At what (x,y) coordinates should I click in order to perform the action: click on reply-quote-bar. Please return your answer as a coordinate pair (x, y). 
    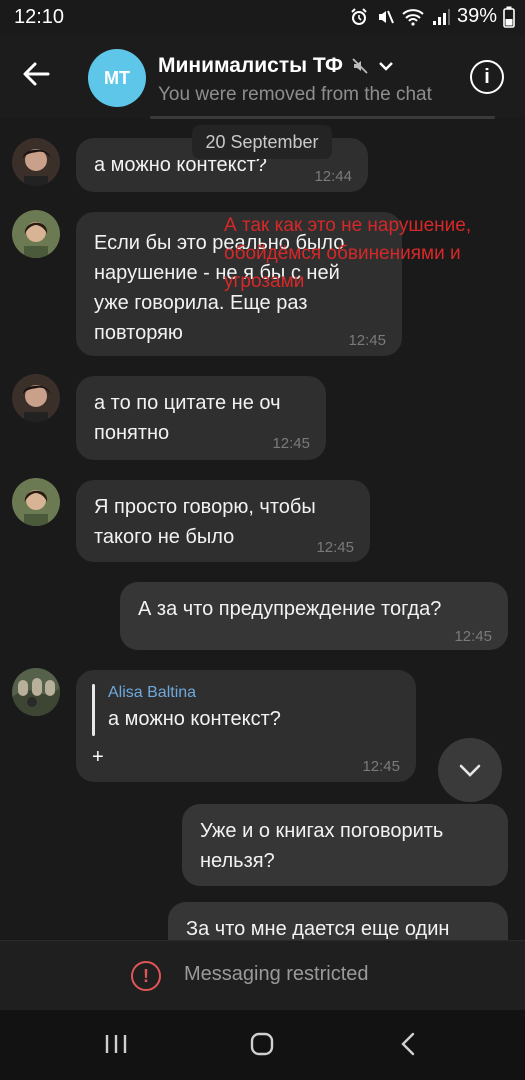
    Looking at the image, I should click on (93, 710).